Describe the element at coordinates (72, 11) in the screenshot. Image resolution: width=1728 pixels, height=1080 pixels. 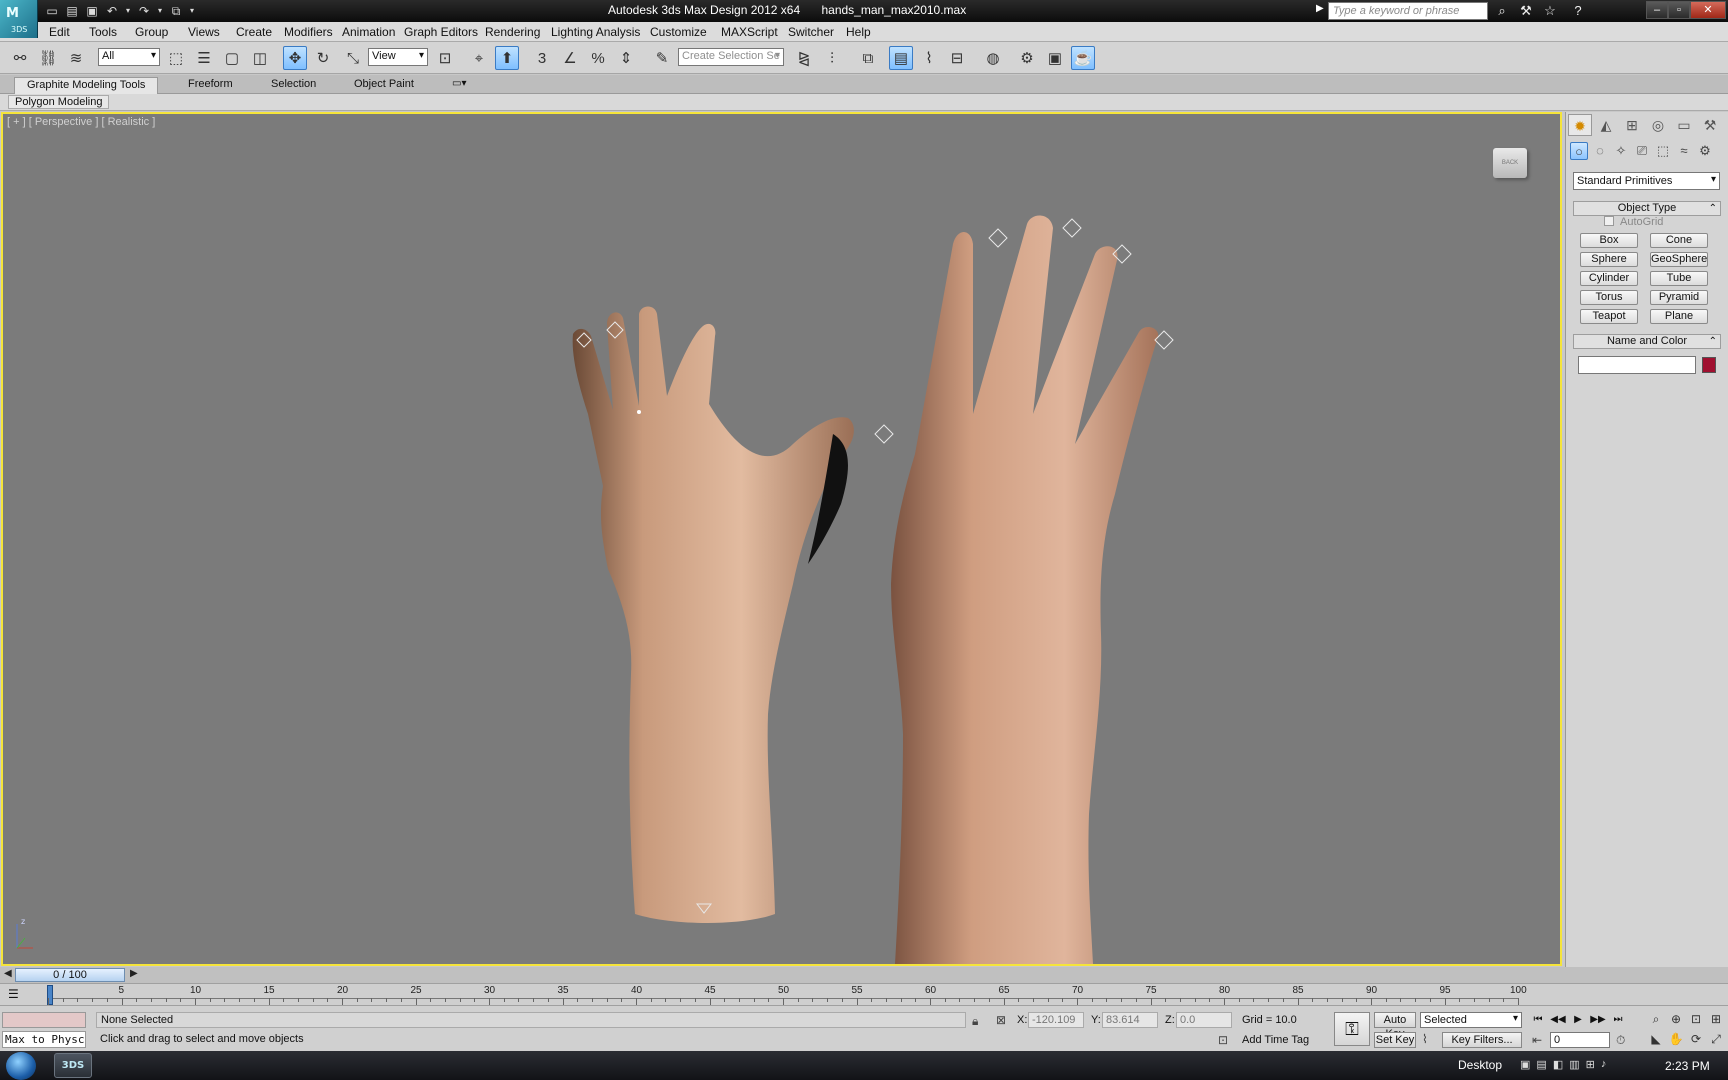
I see `open-file-icon: ▤` at that location.